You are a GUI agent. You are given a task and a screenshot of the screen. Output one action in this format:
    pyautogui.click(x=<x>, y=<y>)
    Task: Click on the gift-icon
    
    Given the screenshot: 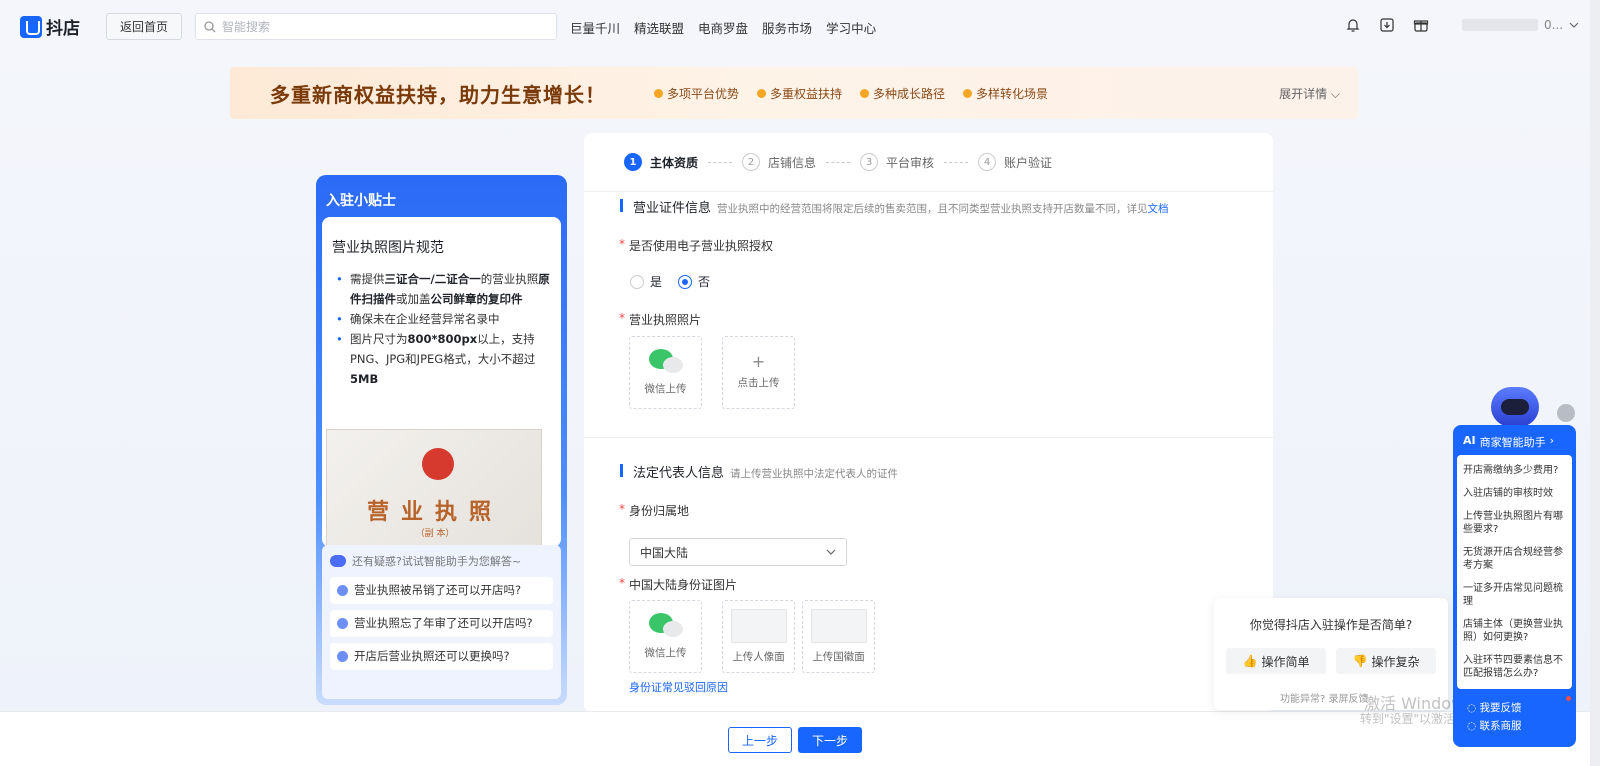 What is the action you would take?
    pyautogui.click(x=1421, y=25)
    